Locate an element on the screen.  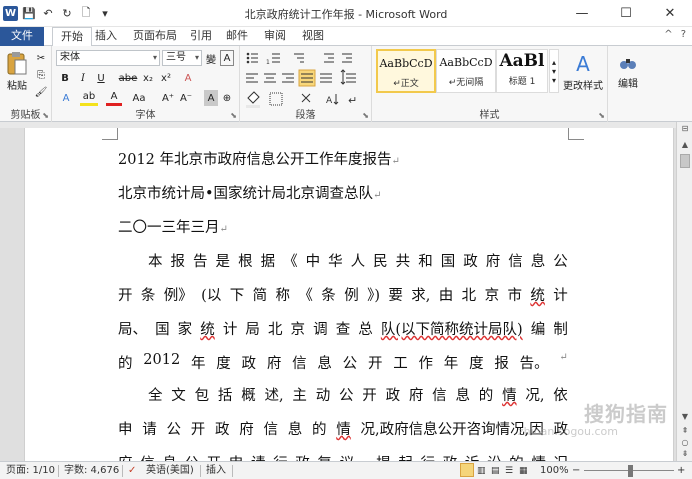
save-icon: 💾 is located at coordinates (29, 13).